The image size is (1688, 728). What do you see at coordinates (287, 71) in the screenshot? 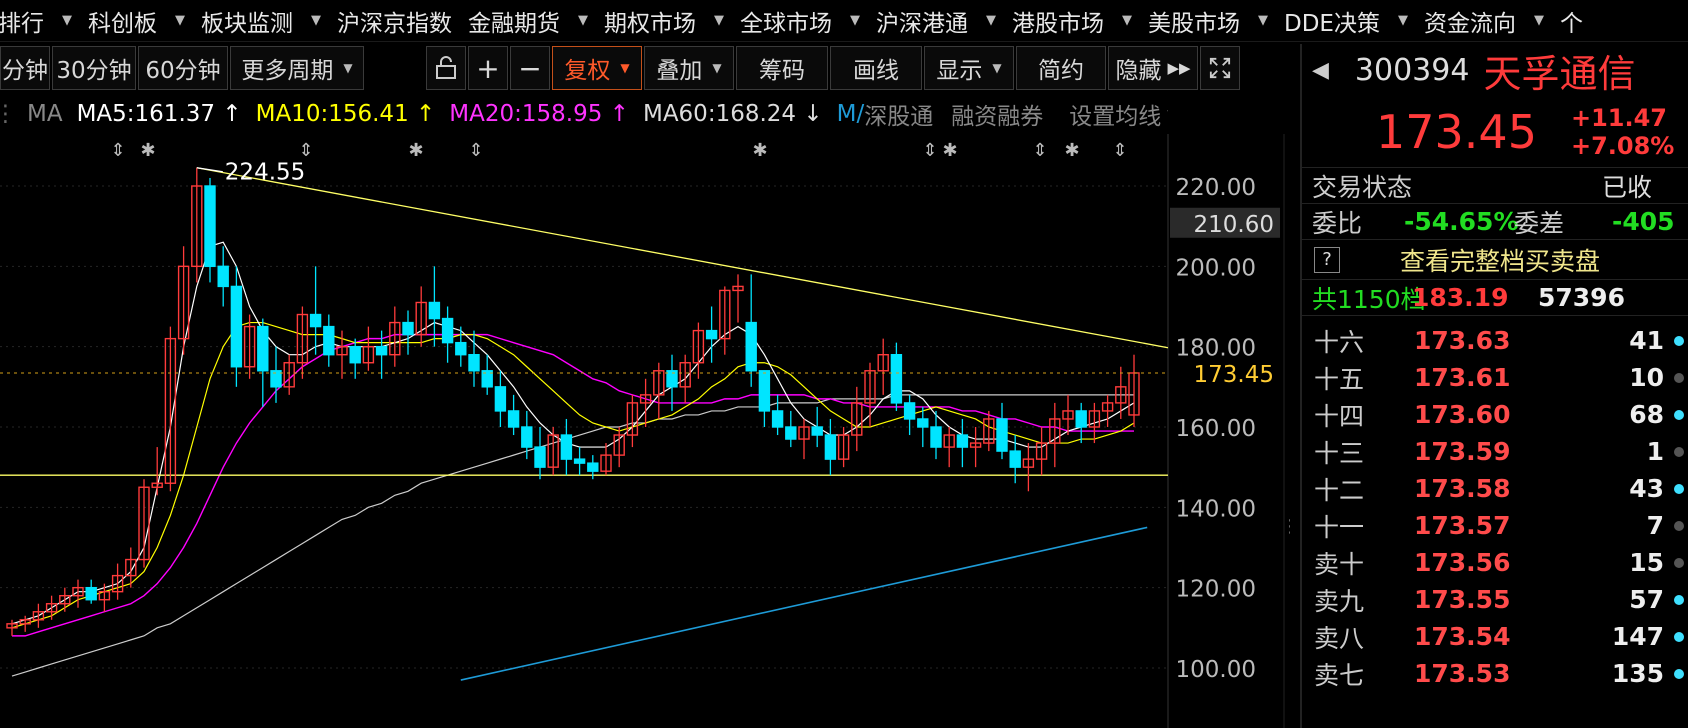
I see `more-period-label: 更多周期` at bounding box center [287, 71].